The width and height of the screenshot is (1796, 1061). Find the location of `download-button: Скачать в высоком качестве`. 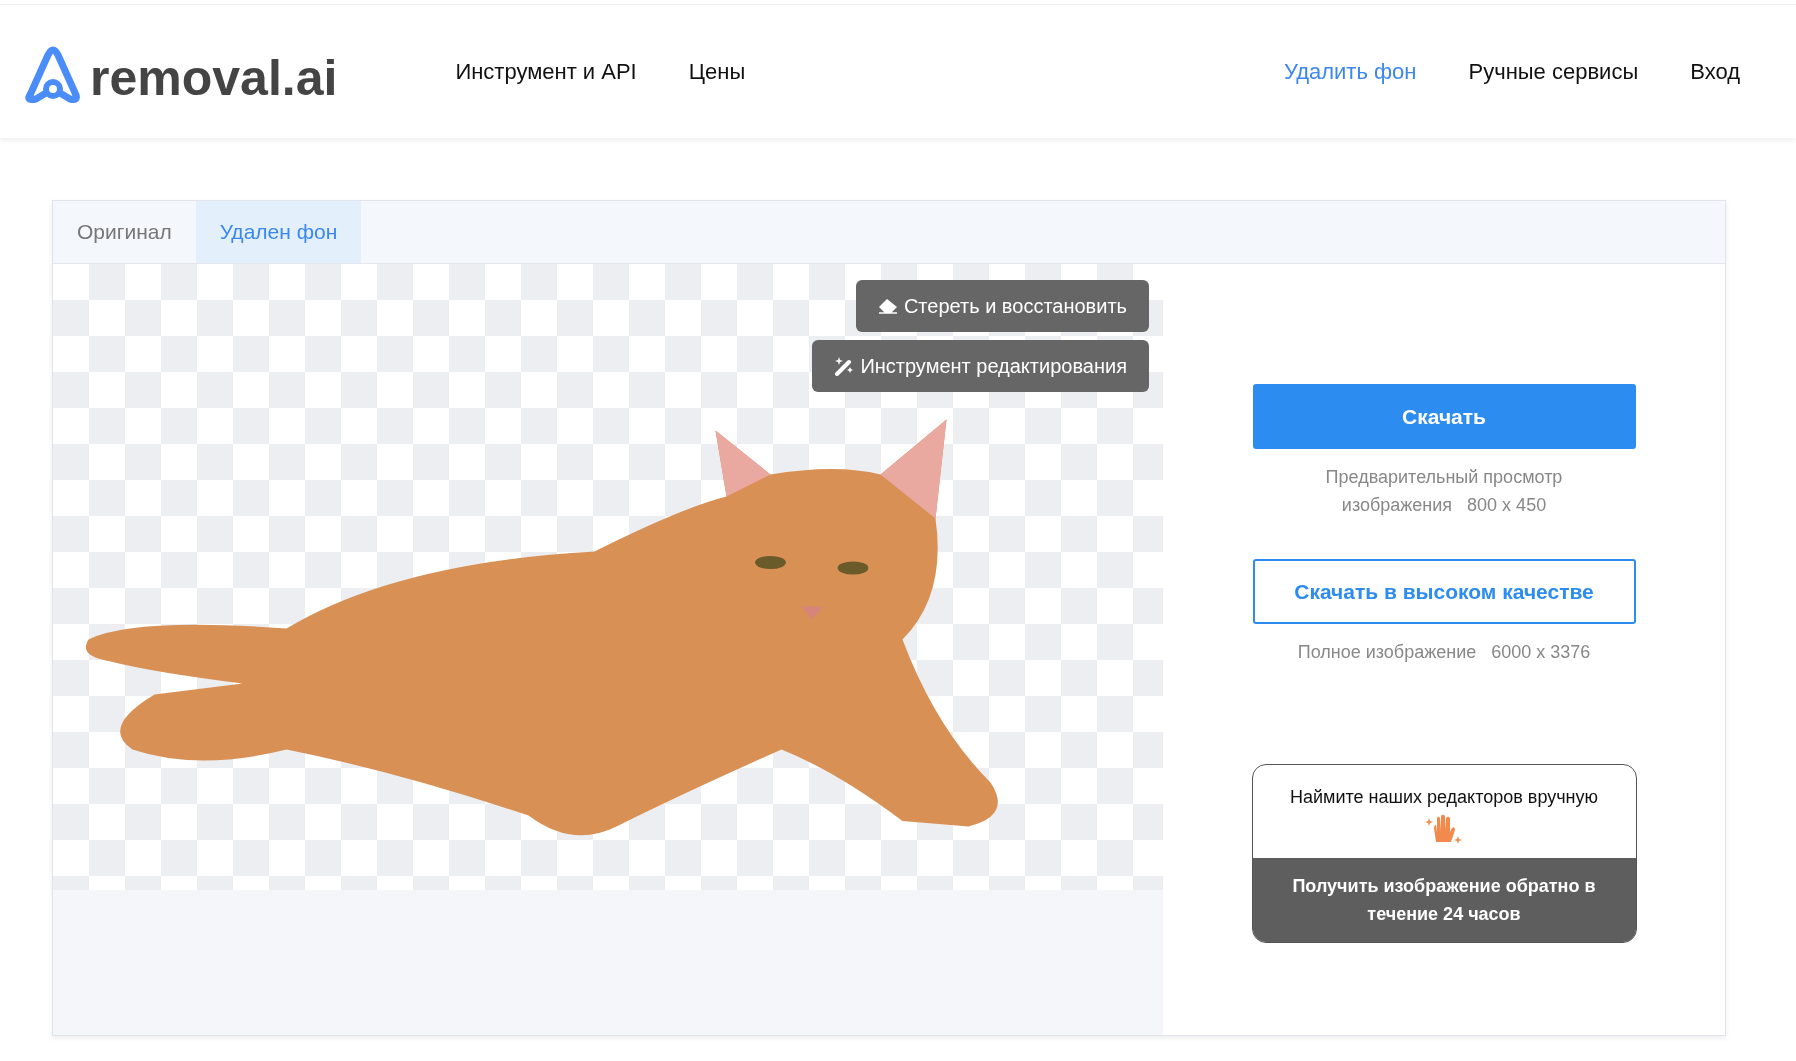

download-button: Скачать в высоком качестве is located at coordinates (1444, 591).